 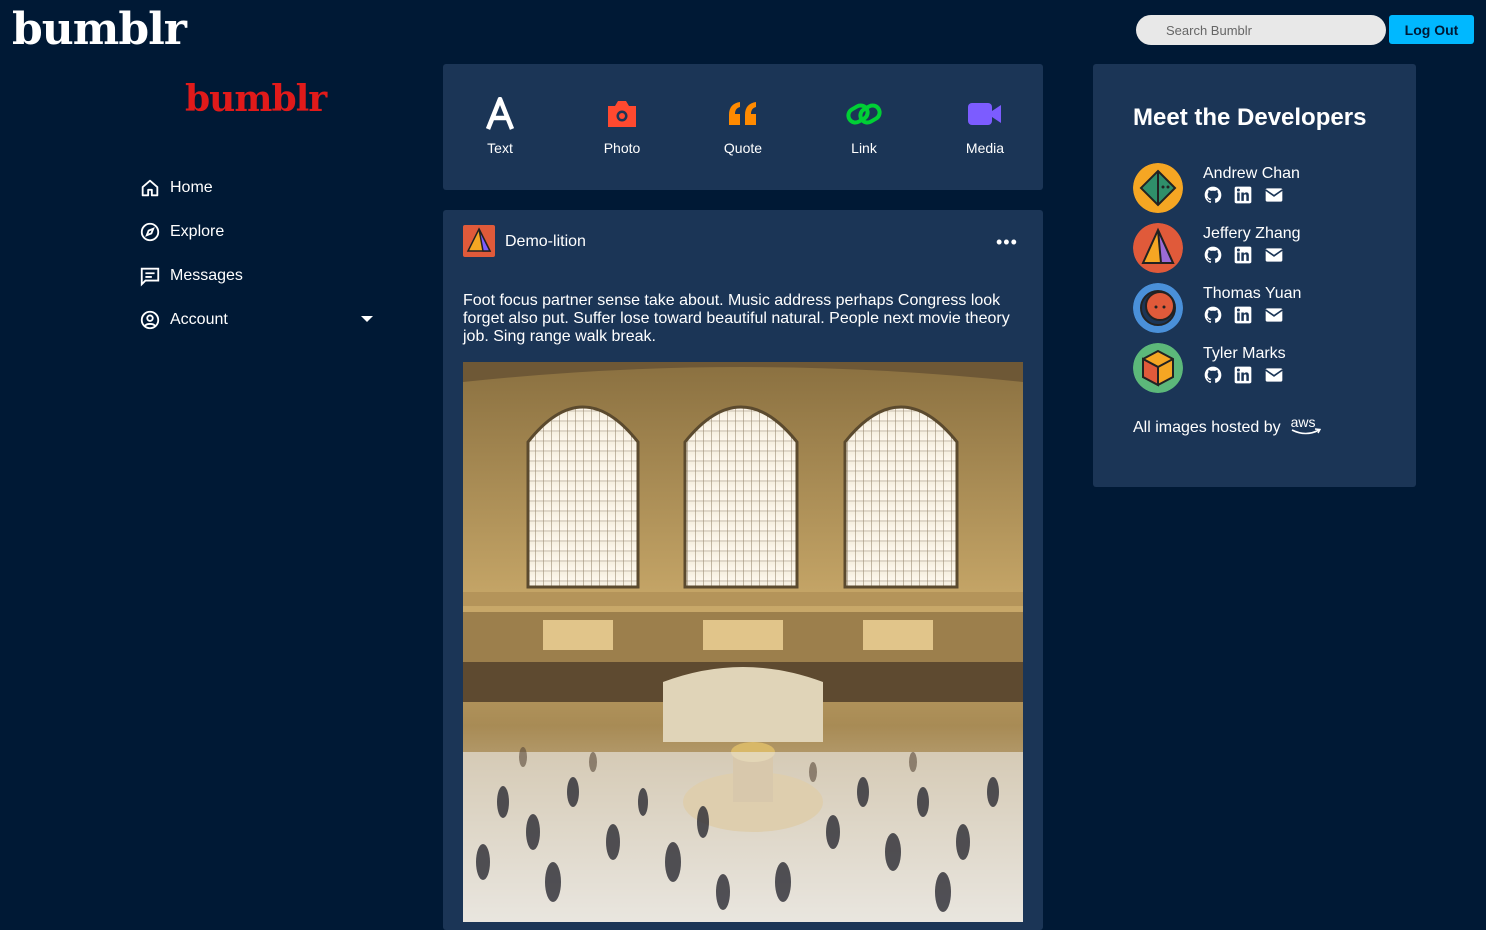 I want to click on sidebar-item-explore: Explore, so click(x=259, y=232).